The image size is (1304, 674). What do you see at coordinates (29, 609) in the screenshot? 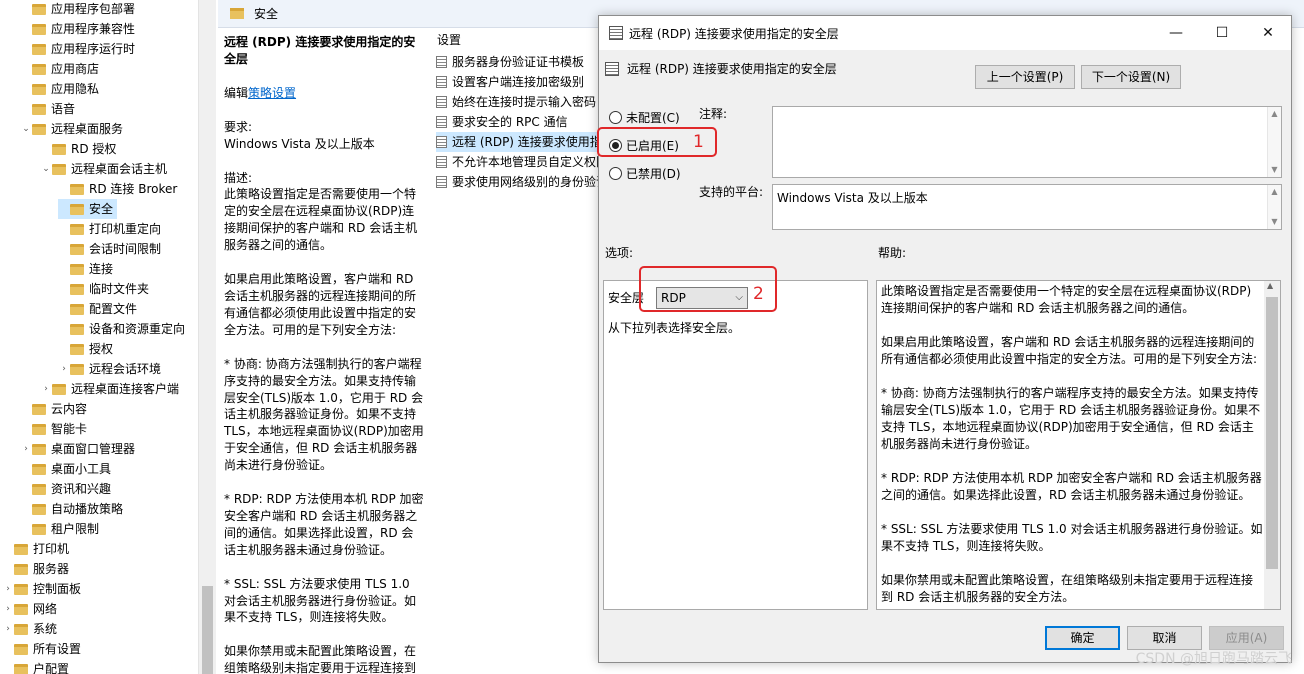
I see `tree-node: › 网络` at bounding box center [29, 609].